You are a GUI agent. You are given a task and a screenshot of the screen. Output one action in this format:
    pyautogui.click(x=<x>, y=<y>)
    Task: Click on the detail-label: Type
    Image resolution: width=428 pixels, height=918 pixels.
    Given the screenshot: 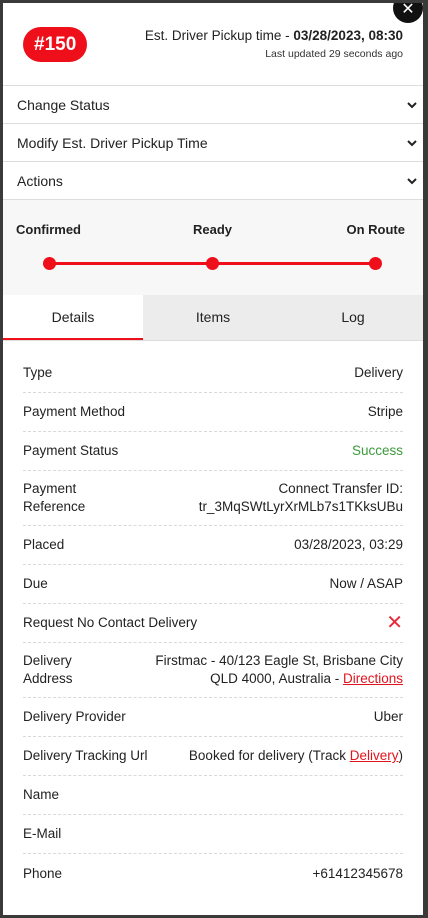 What is the action you would take?
    pyautogui.click(x=38, y=372)
    